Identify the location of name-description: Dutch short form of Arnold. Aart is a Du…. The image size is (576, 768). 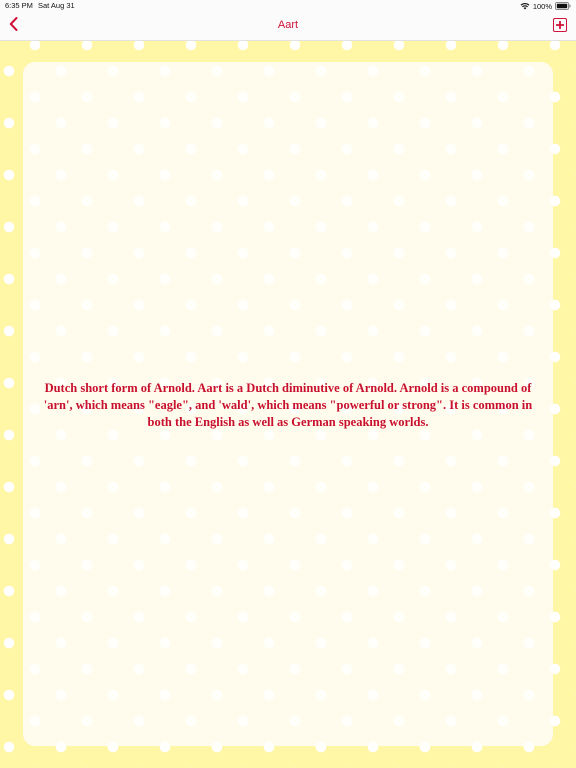
(288, 405).